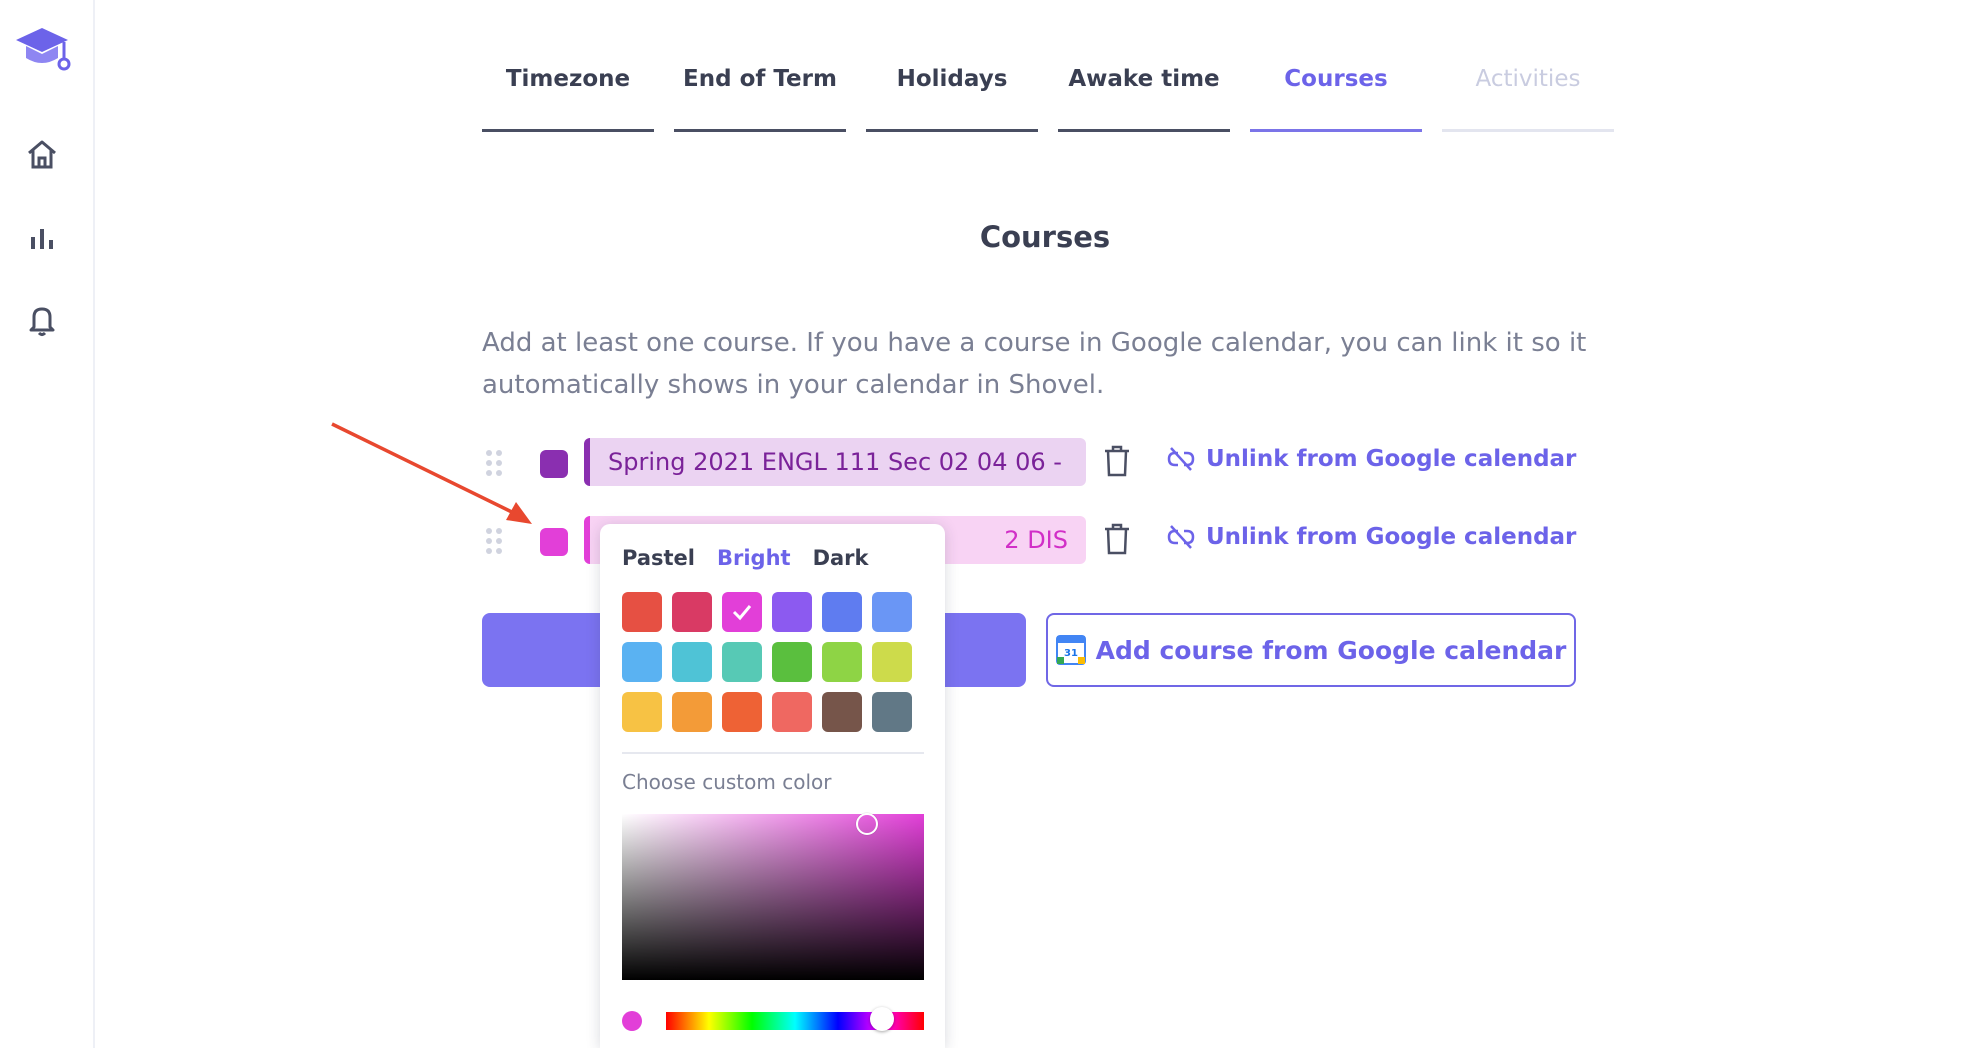  Describe the element at coordinates (42, 320) in the screenshot. I see `bell-icon` at that location.